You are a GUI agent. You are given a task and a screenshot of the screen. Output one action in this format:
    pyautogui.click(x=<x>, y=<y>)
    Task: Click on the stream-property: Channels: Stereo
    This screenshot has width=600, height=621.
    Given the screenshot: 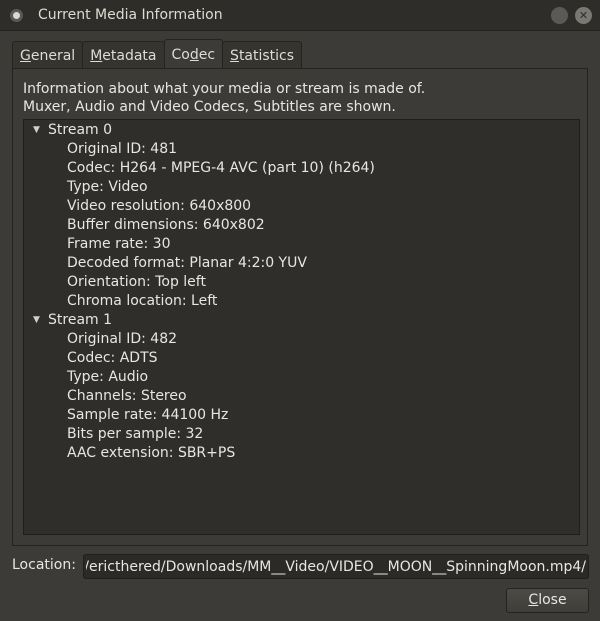 What is the action you would take?
    pyautogui.click(x=127, y=396)
    